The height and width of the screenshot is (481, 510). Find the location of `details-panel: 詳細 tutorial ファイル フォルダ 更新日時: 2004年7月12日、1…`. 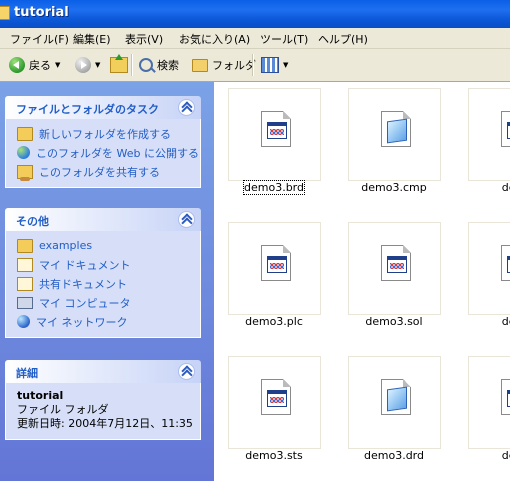

details-panel: 詳細 tutorial ファイル フォルダ 更新日時: 2004年7月12日、1… is located at coordinates (103, 400).